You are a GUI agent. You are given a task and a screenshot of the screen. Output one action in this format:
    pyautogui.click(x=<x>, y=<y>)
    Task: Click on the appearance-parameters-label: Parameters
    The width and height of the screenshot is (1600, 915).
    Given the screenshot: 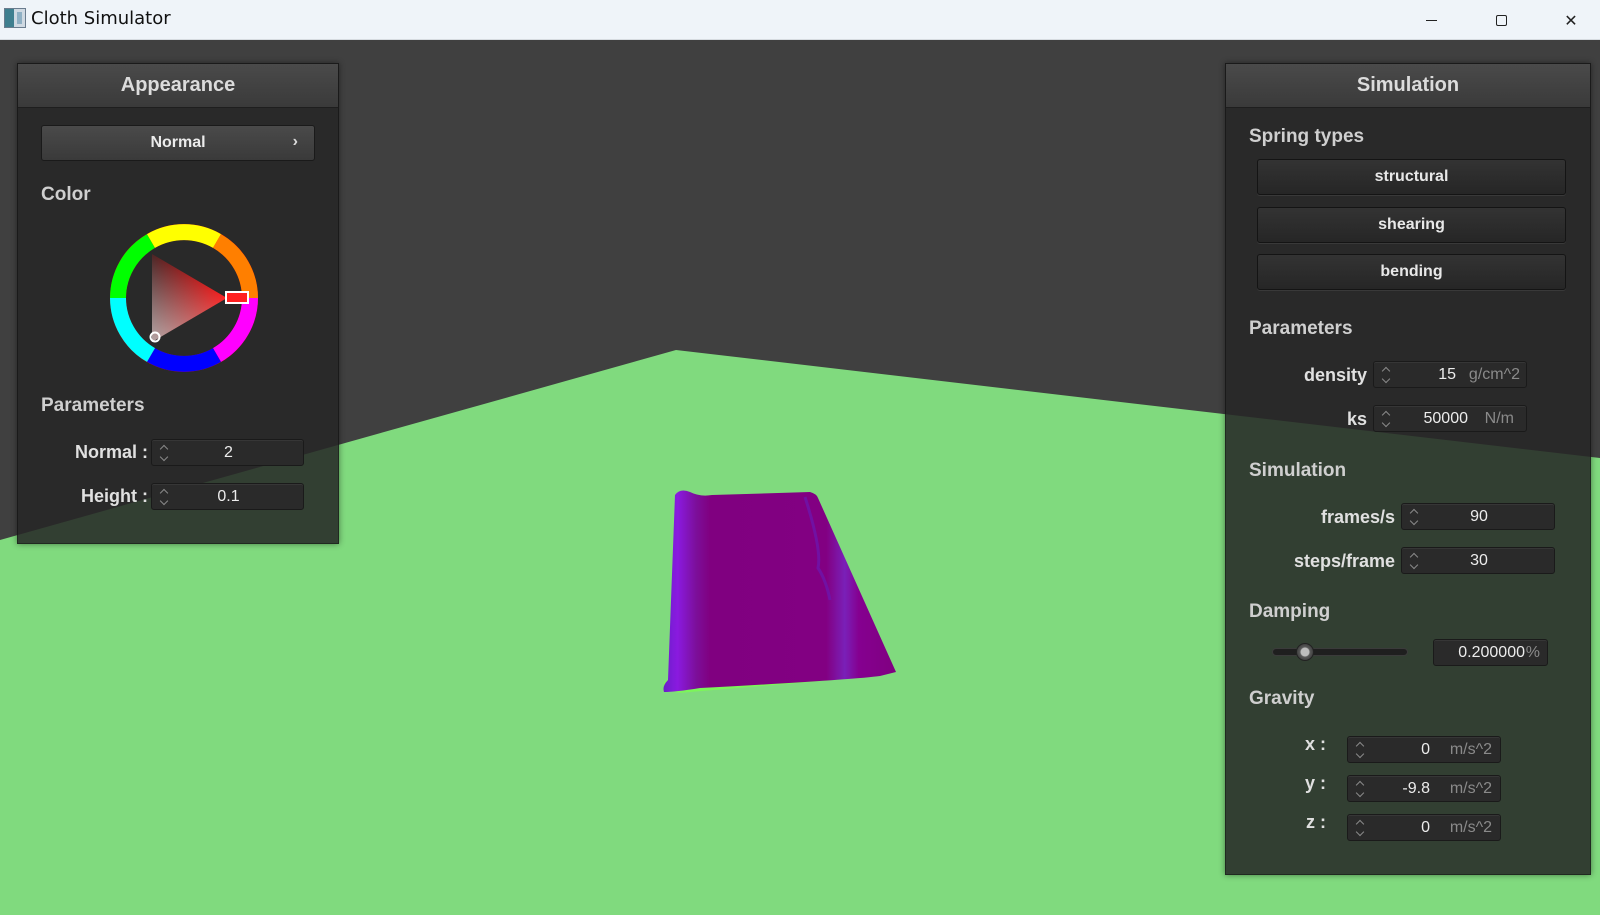 What is the action you would take?
    pyautogui.click(x=93, y=405)
    